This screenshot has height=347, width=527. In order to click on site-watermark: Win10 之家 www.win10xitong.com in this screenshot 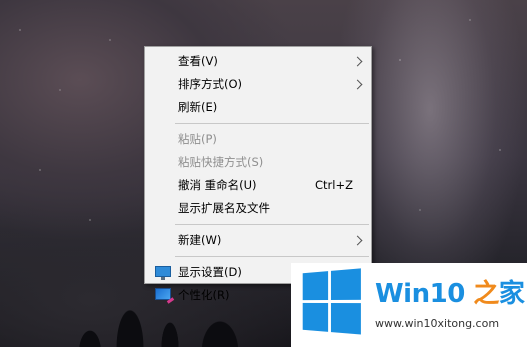, I will do `click(409, 305)`.